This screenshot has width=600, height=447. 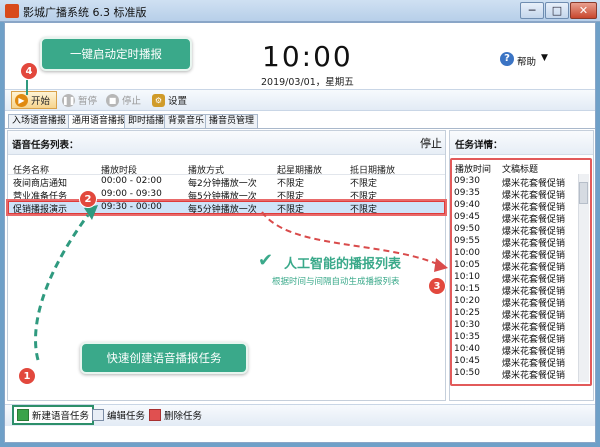 I want to click on check-icon: ✔, so click(x=266, y=260).